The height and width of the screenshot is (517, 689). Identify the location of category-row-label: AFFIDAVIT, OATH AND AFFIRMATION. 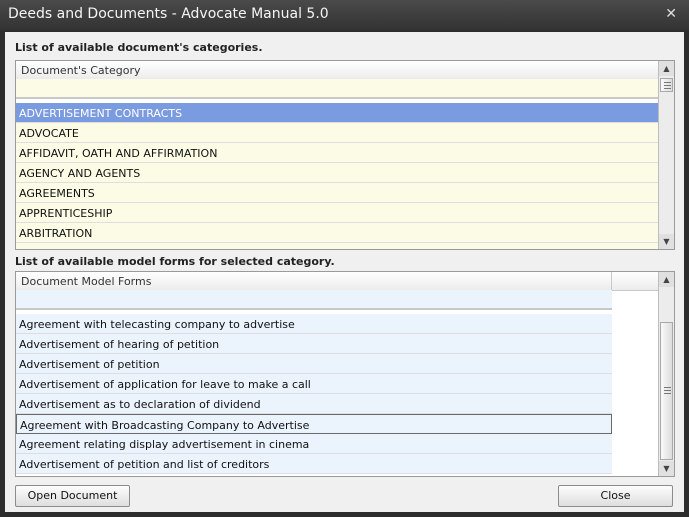
(118, 153).